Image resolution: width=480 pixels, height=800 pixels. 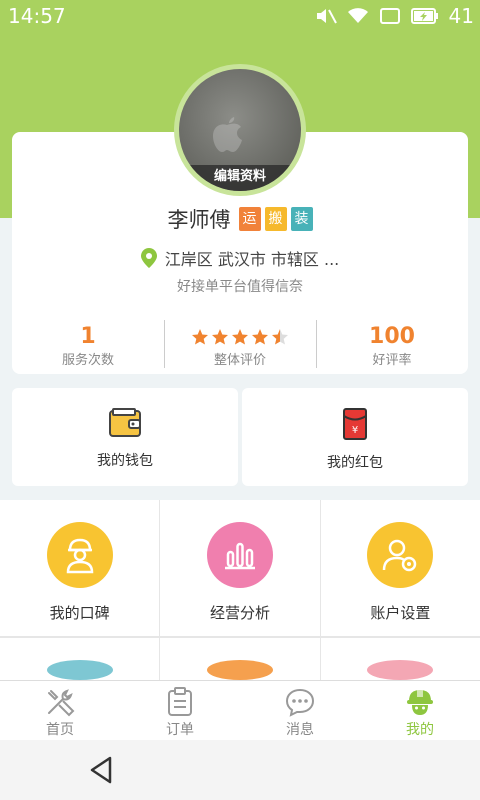 I want to click on stat-service-count: 1 服务次数, so click(x=88, y=347).